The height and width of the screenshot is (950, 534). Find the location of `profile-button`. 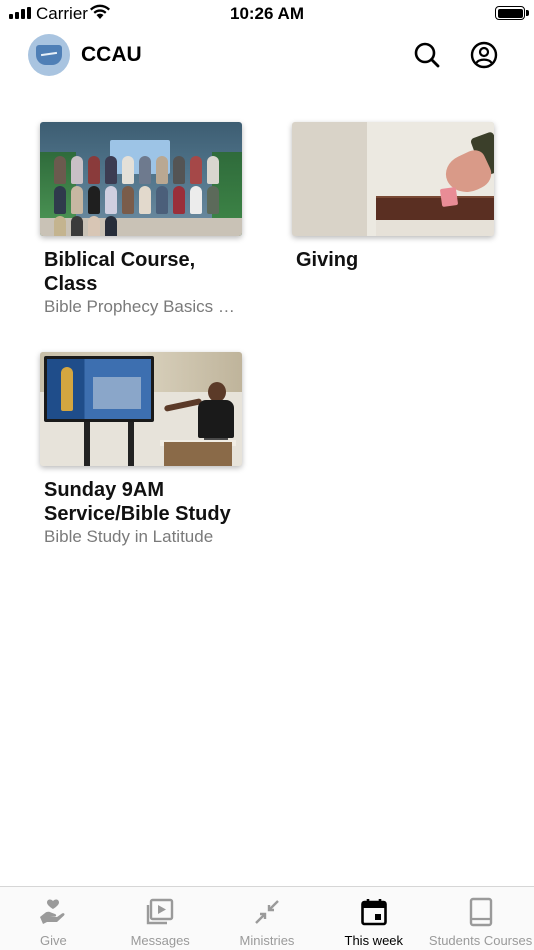

profile-button is located at coordinates (484, 55).